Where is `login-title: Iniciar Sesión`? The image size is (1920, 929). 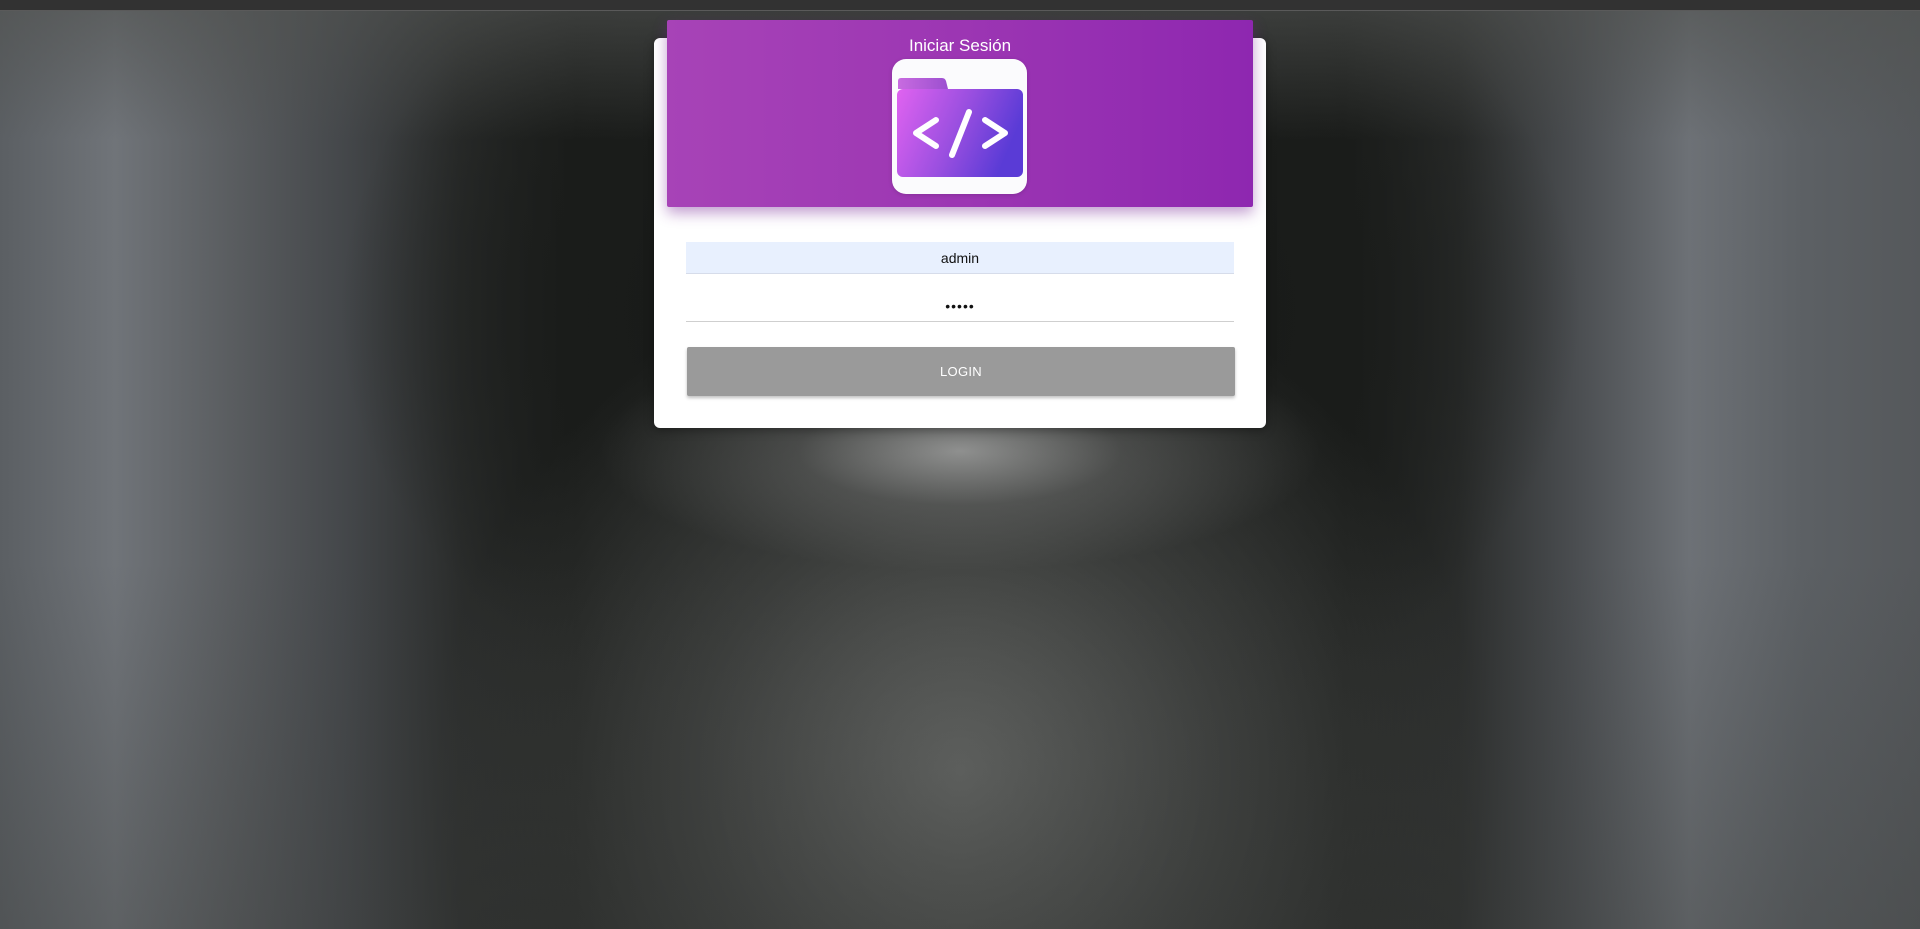
login-title: Iniciar Sesión is located at coordinates (960, 45).